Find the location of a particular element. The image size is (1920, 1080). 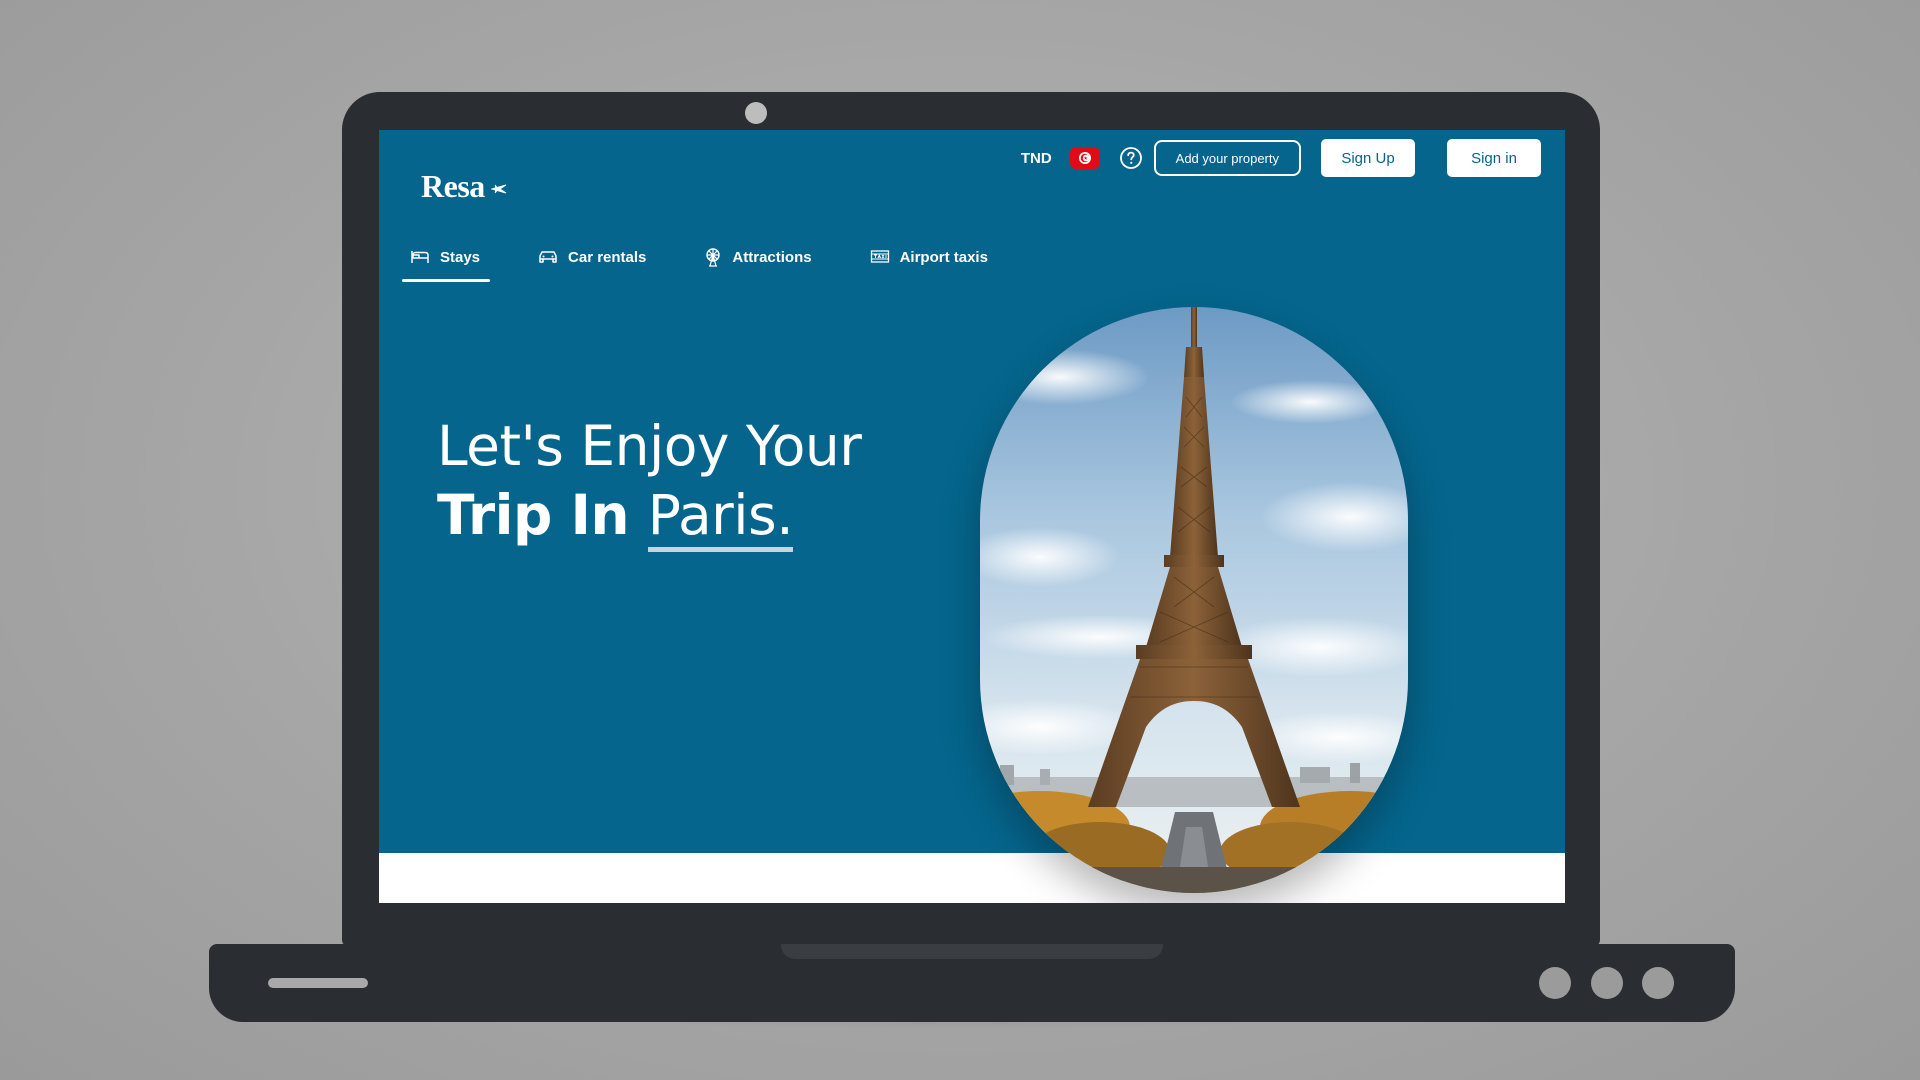

hero-city-highlight: Paris. is located at coordinates (720, 517).